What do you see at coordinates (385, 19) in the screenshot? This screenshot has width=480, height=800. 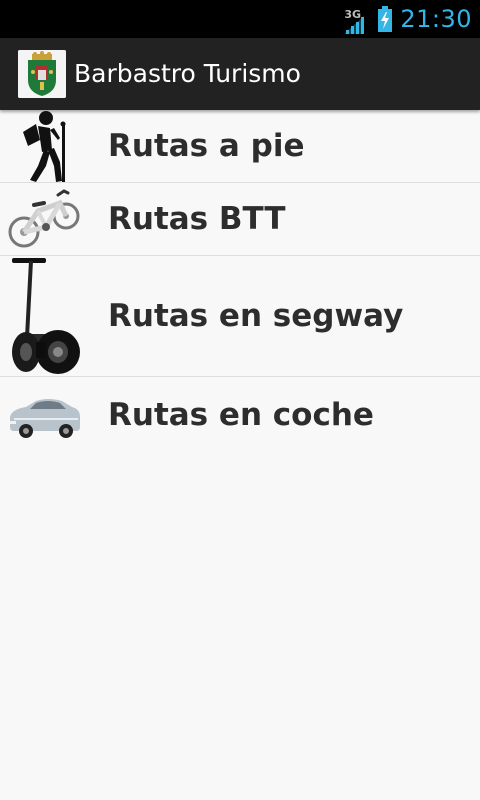 I see `battery-icon` at bounding box center [385, 19].